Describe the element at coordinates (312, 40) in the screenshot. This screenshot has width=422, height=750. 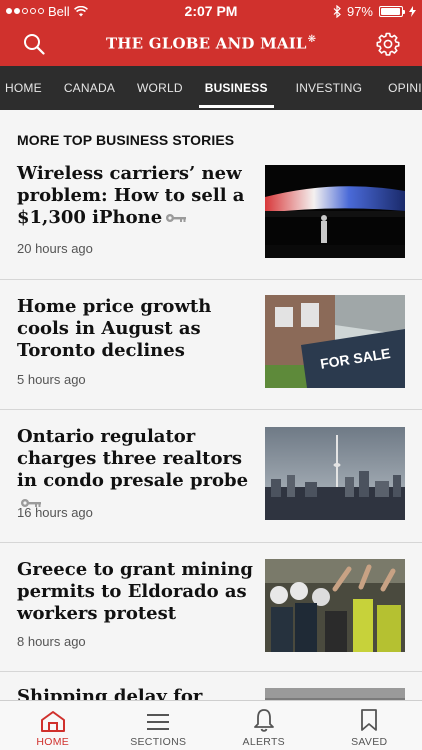
I see `maple-leaf-icon: ❋` at that location.